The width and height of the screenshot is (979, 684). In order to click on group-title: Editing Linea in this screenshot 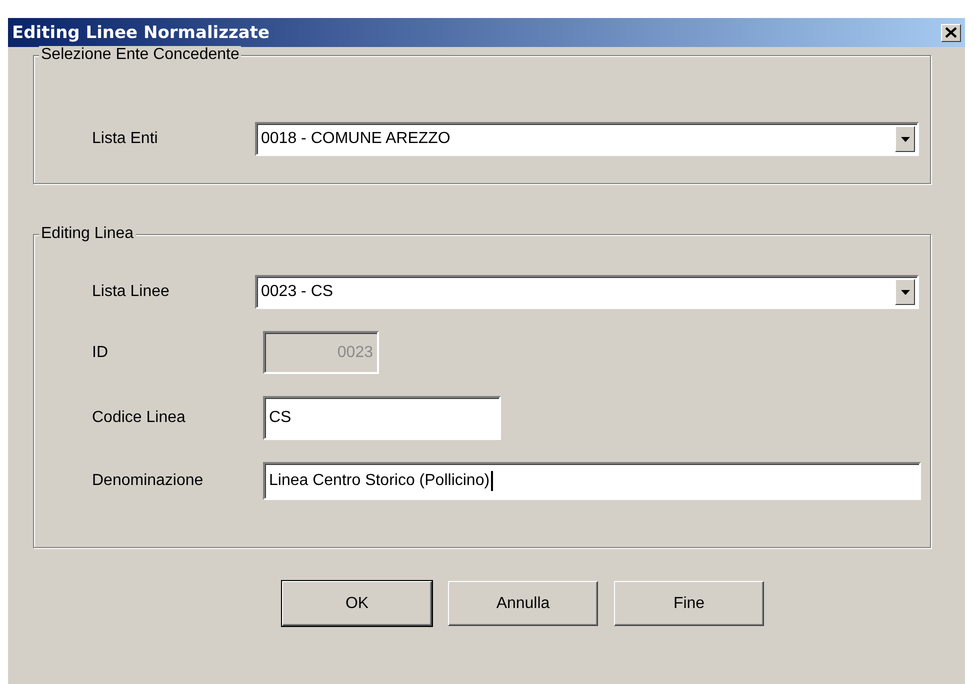, I will do `click(87, 234)`.